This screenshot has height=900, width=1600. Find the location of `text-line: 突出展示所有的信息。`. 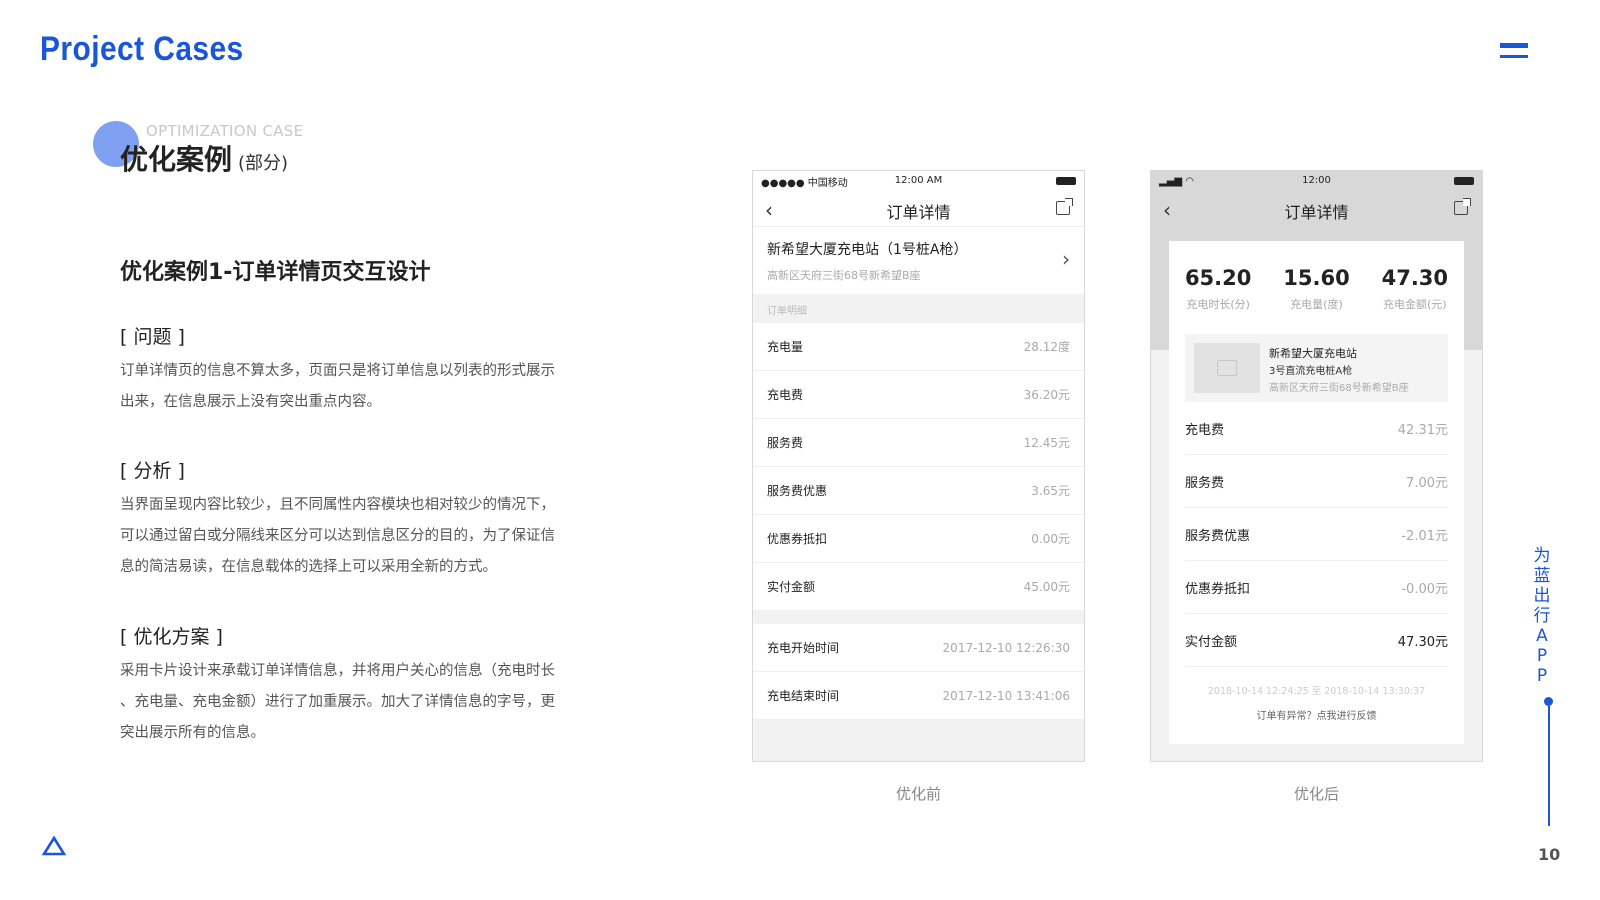

text-line: 突出展示所有的信息。 is located at coordinates (192, 733).